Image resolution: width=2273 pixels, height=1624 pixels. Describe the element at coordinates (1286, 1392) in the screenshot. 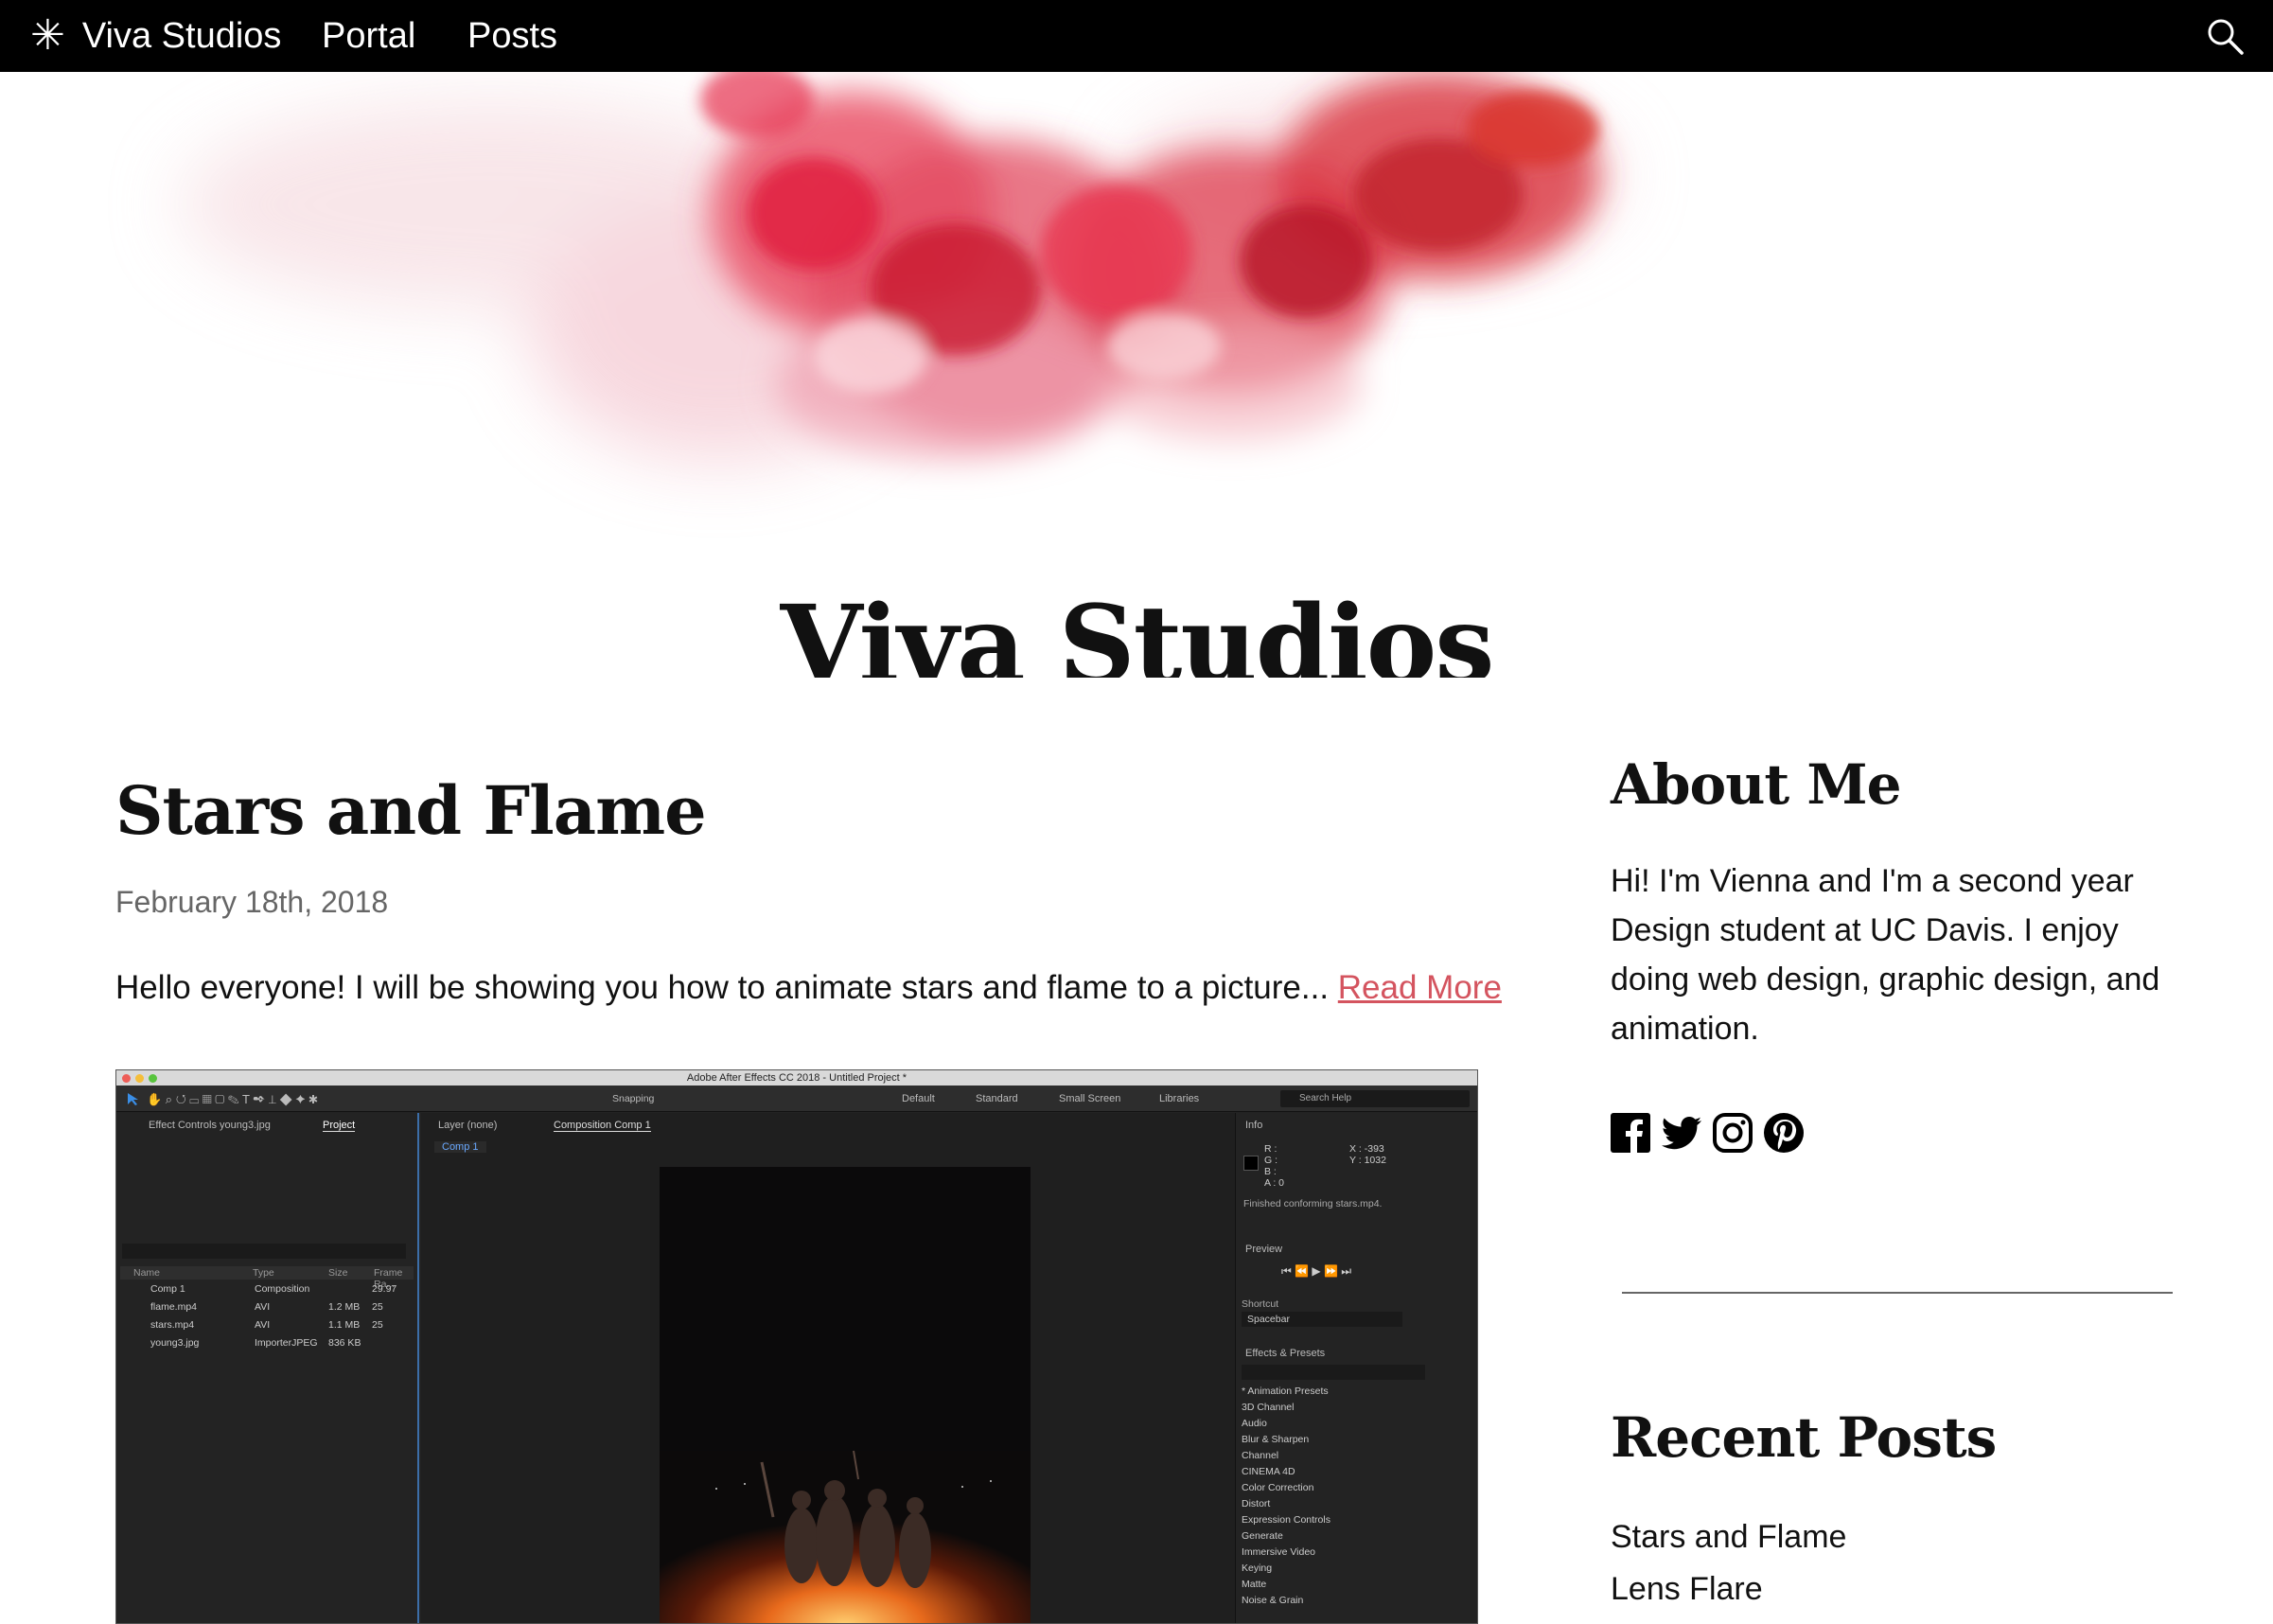

I see `list-item: * Animation Presets` at that location.